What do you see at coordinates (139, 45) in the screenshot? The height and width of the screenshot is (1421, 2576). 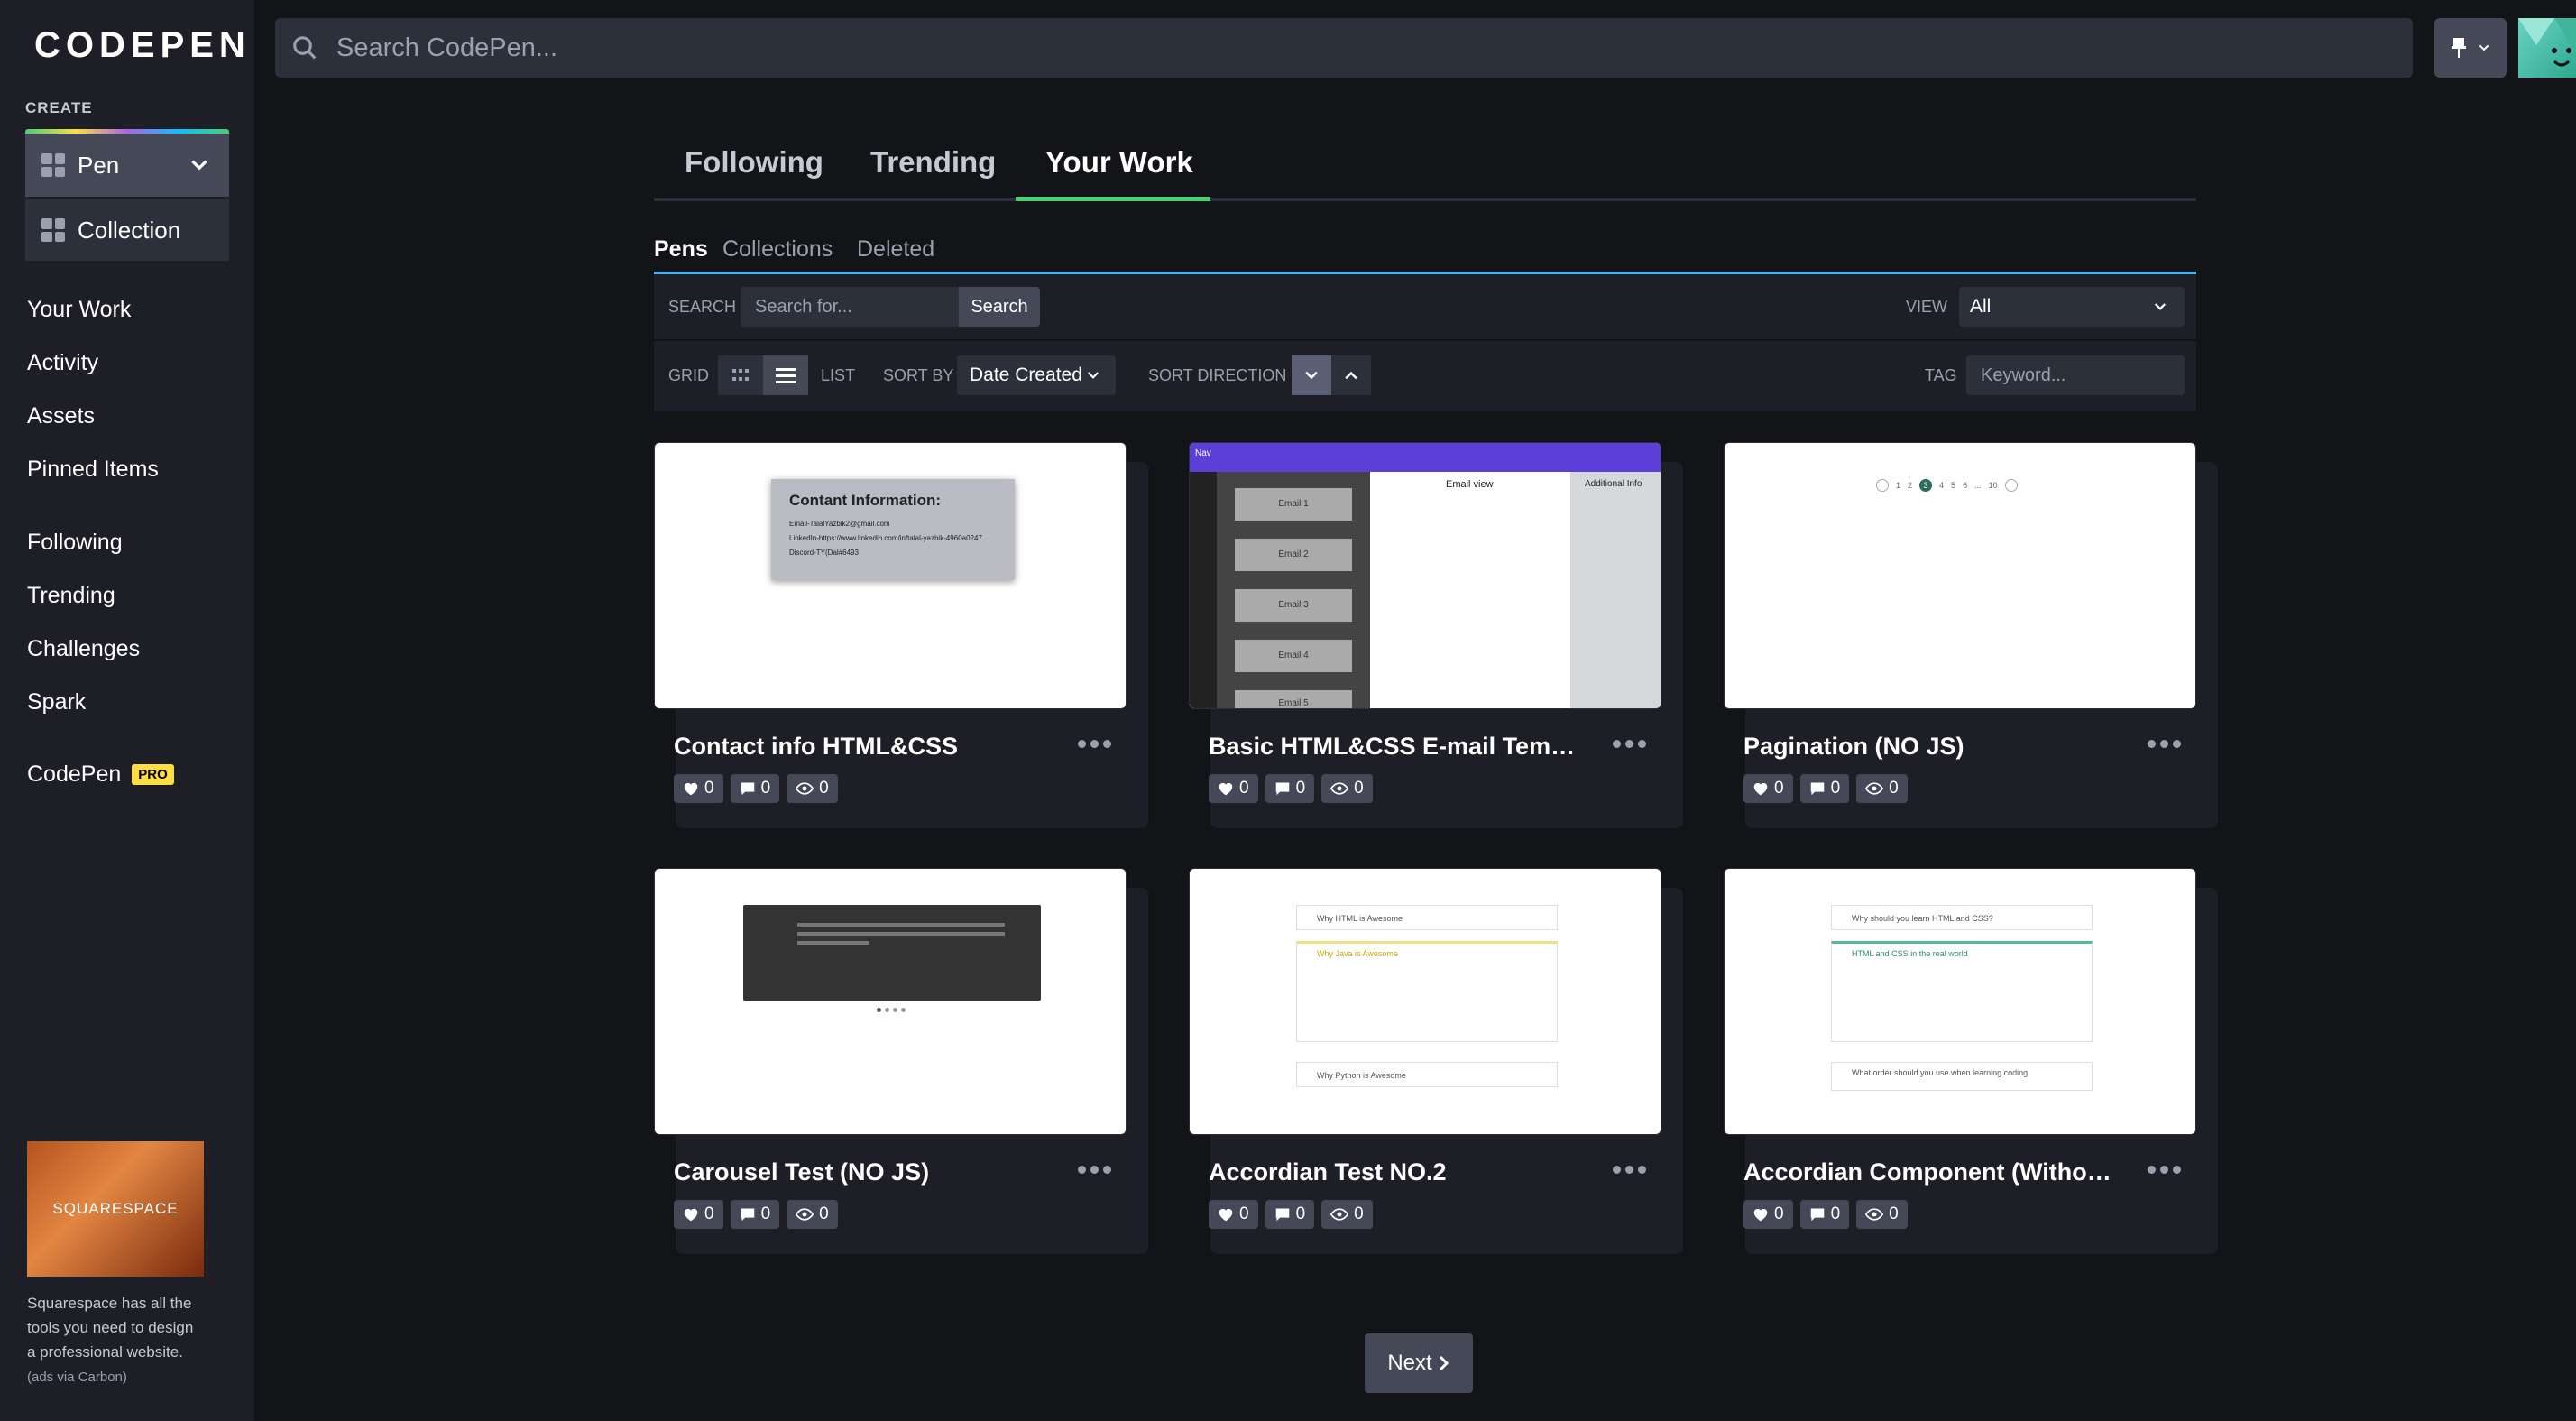 I see `codepen-logo: CODEPEN` at bounding box center [139, 45].